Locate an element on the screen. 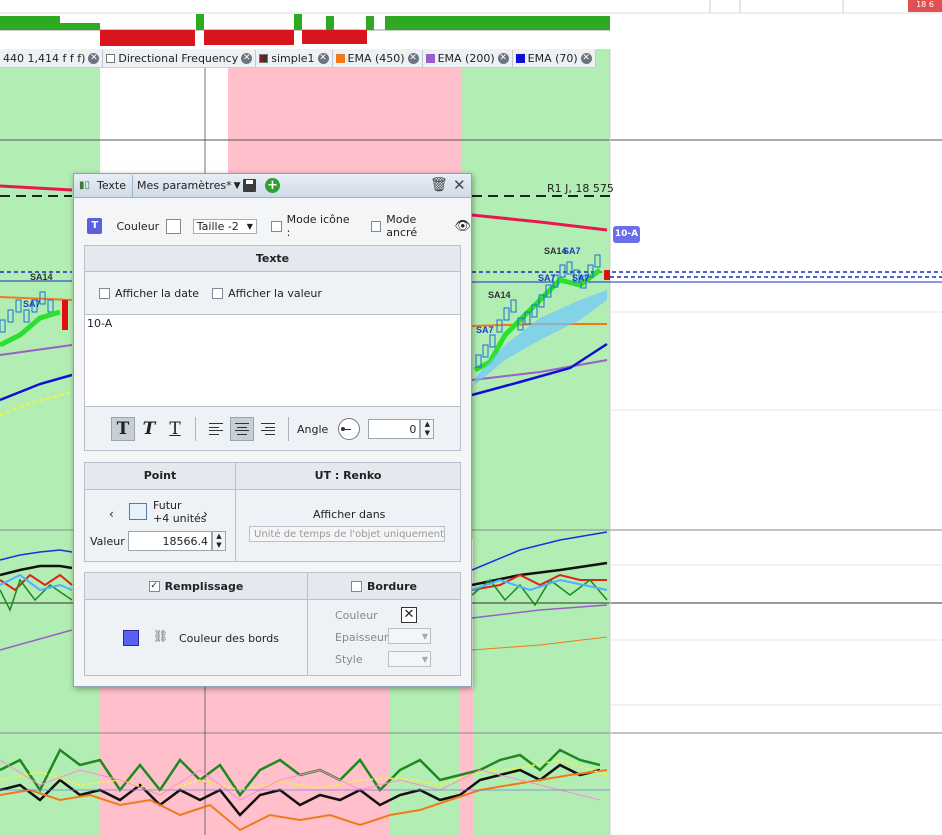 This screenshot has height=835, width=942. italic-button: T is located at coordinates (149, 429).